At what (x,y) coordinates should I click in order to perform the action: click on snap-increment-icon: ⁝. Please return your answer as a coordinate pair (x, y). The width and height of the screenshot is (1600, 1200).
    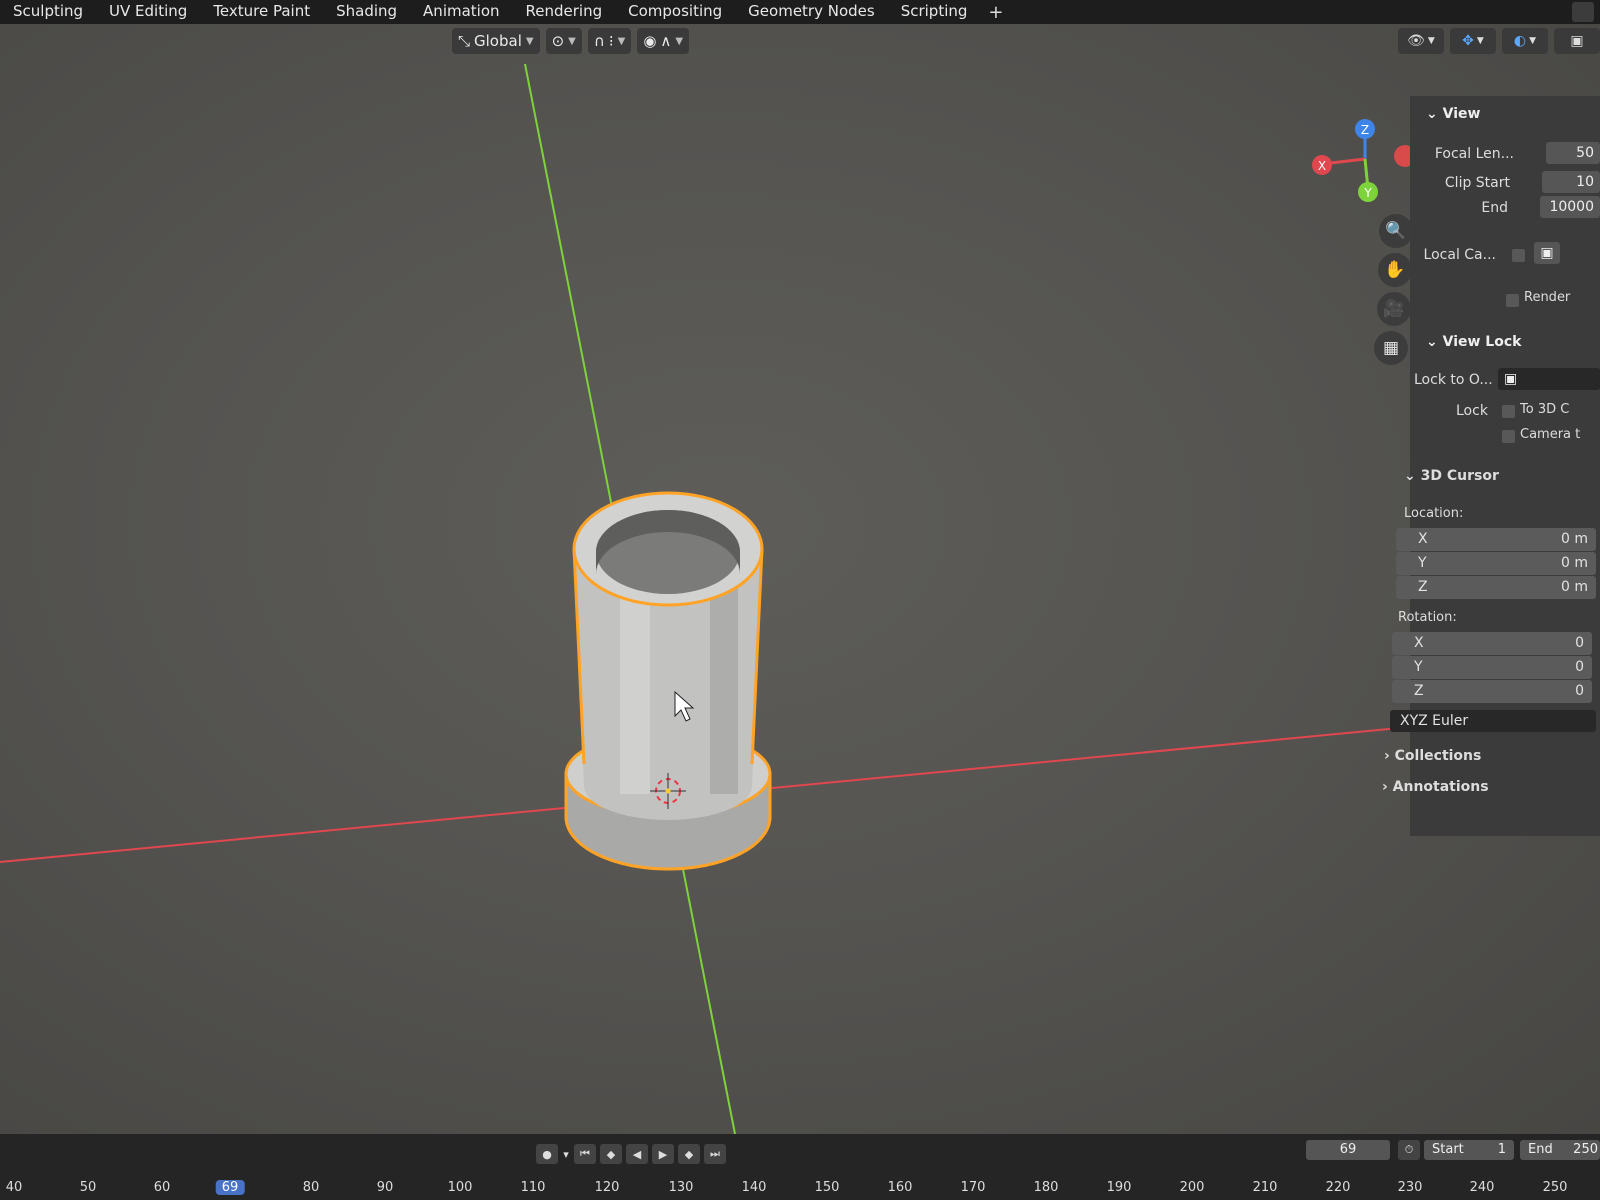
    Looking at the image, I should click on (611, 41).